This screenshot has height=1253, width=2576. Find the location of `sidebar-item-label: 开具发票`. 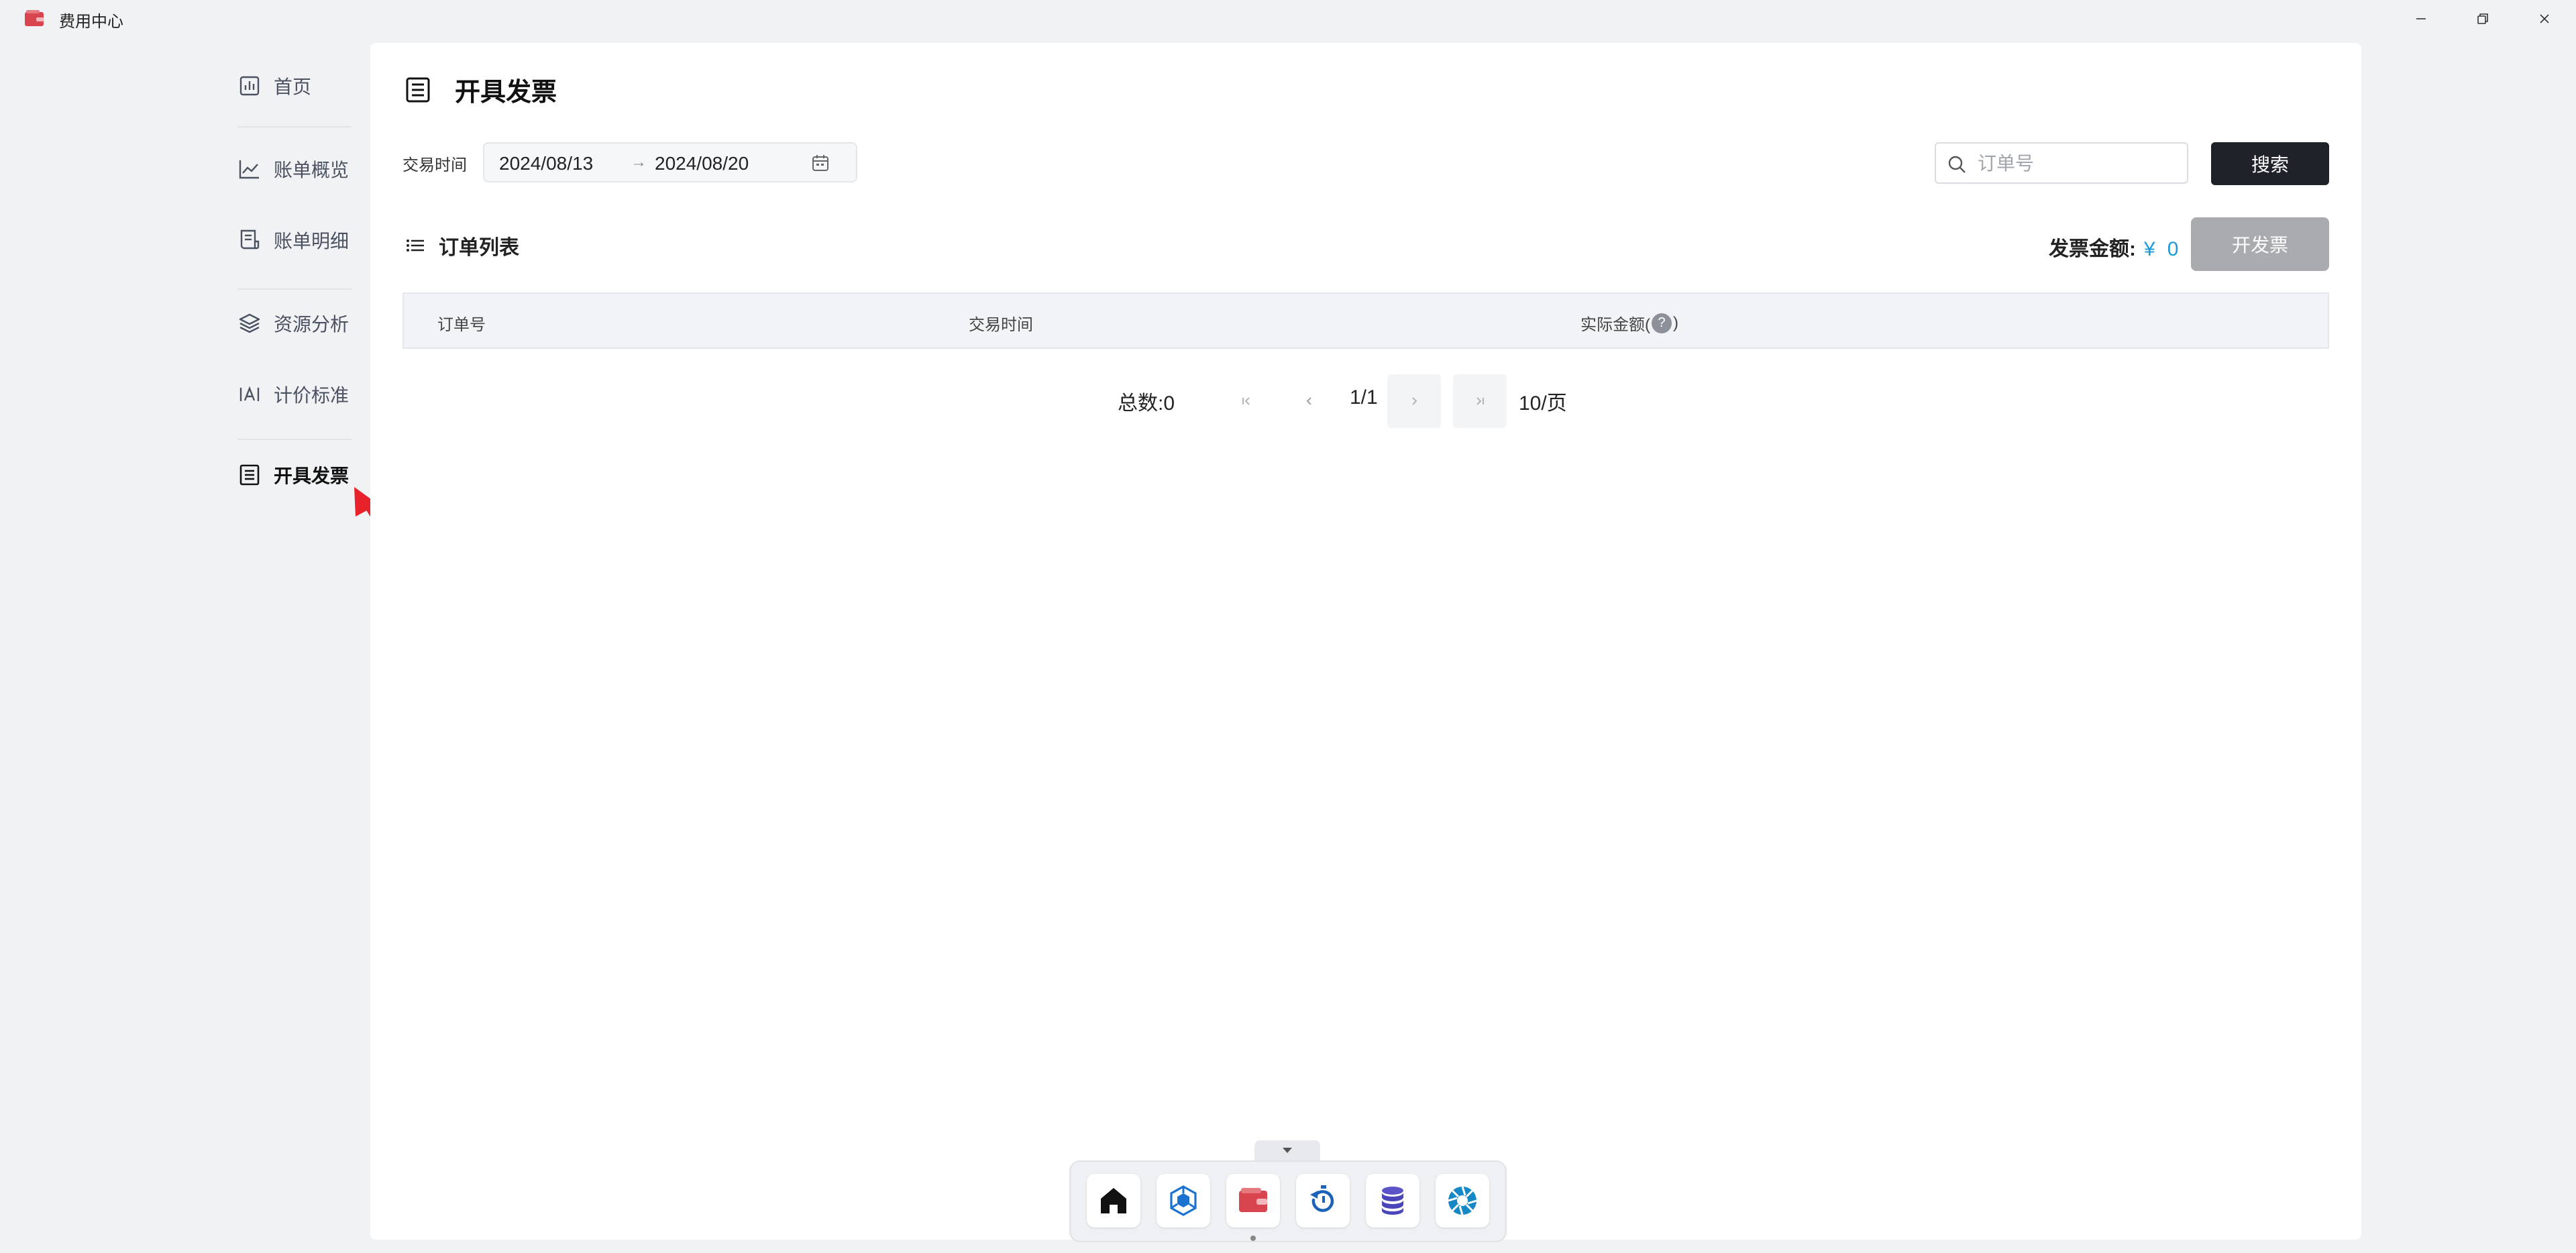

sidebar-item-label: 开具发票 is located at coordinates (312, 476).